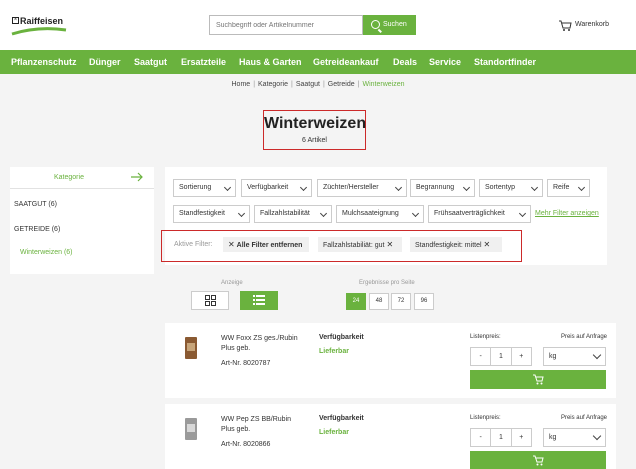  What do you see at coordinates (346, 62) in the screenshot?
I see `nav-item-getreideankauf: Getreideankauf` at bounding box center [346, 62].